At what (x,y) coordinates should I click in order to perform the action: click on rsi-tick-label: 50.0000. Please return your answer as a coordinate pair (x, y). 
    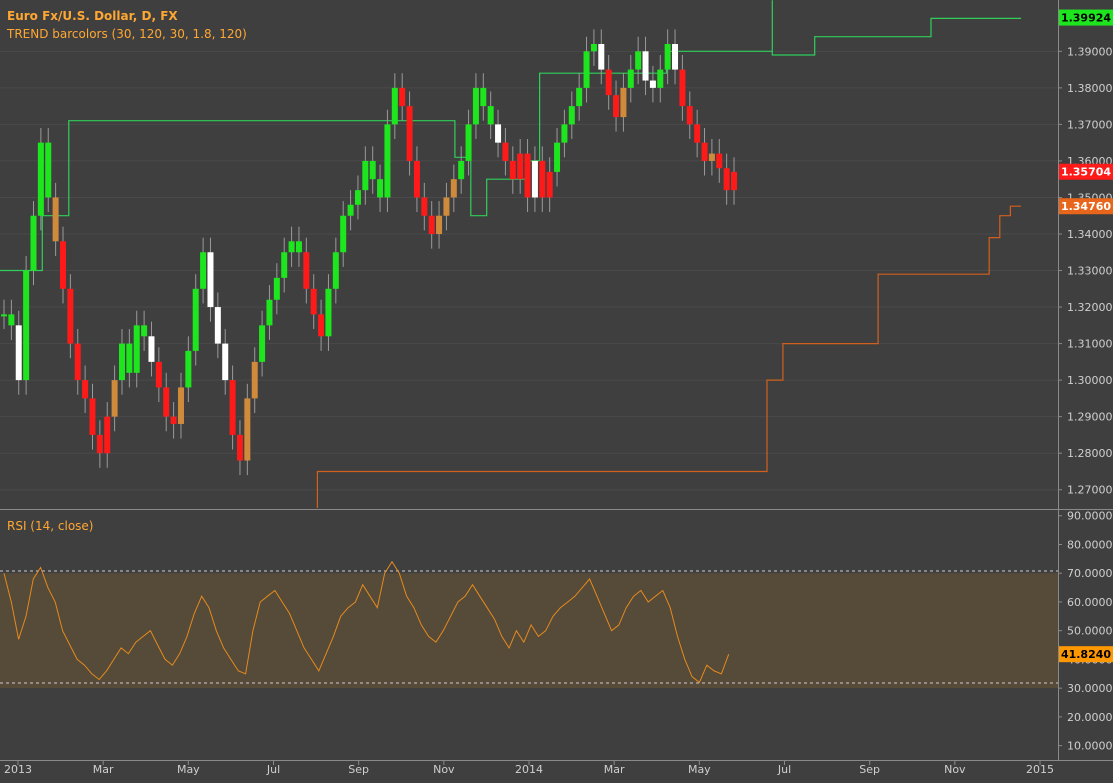
    Looking at the image, I should click on (1090, 631).